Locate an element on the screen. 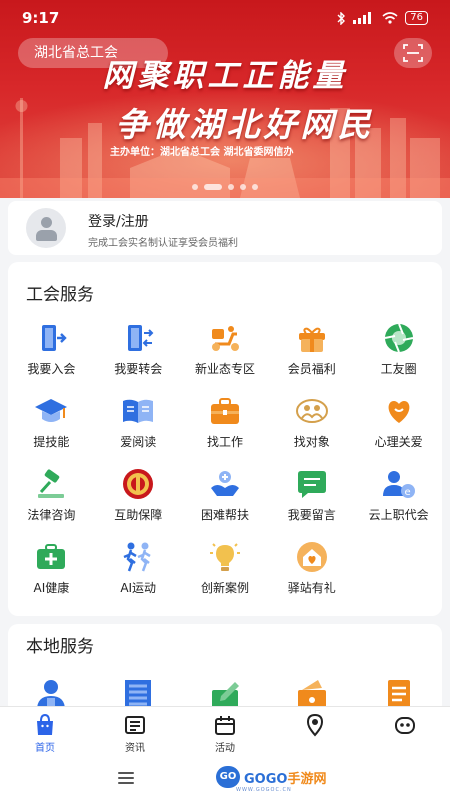 The image size is (450, 800). service-label: AI运动 is located at coordinates (138, 588).